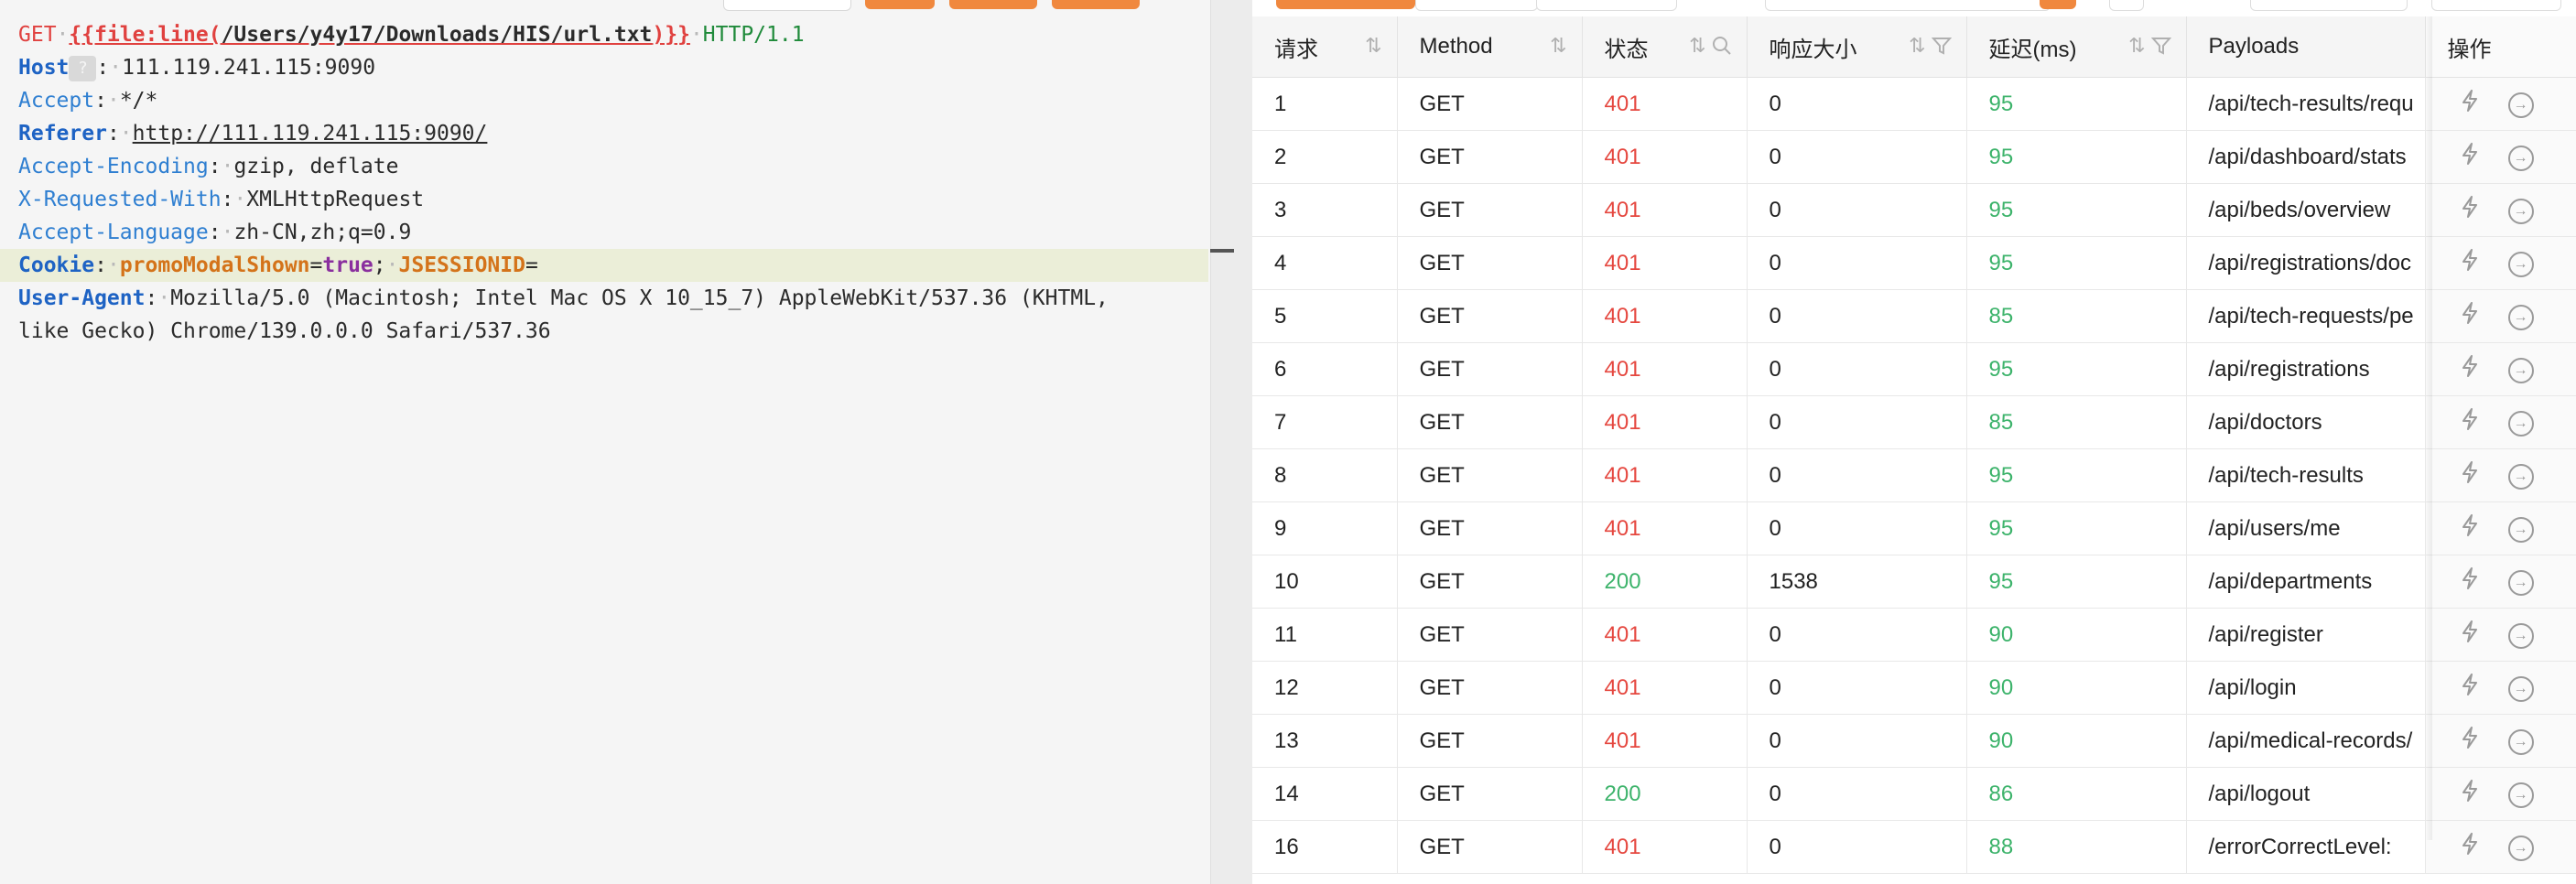 The height and width of the screenshot is (884, 2576). Describe the element at coordinates (1490, 47) in the screenshot. I see `column-header-method: Method ⇅` at that location.